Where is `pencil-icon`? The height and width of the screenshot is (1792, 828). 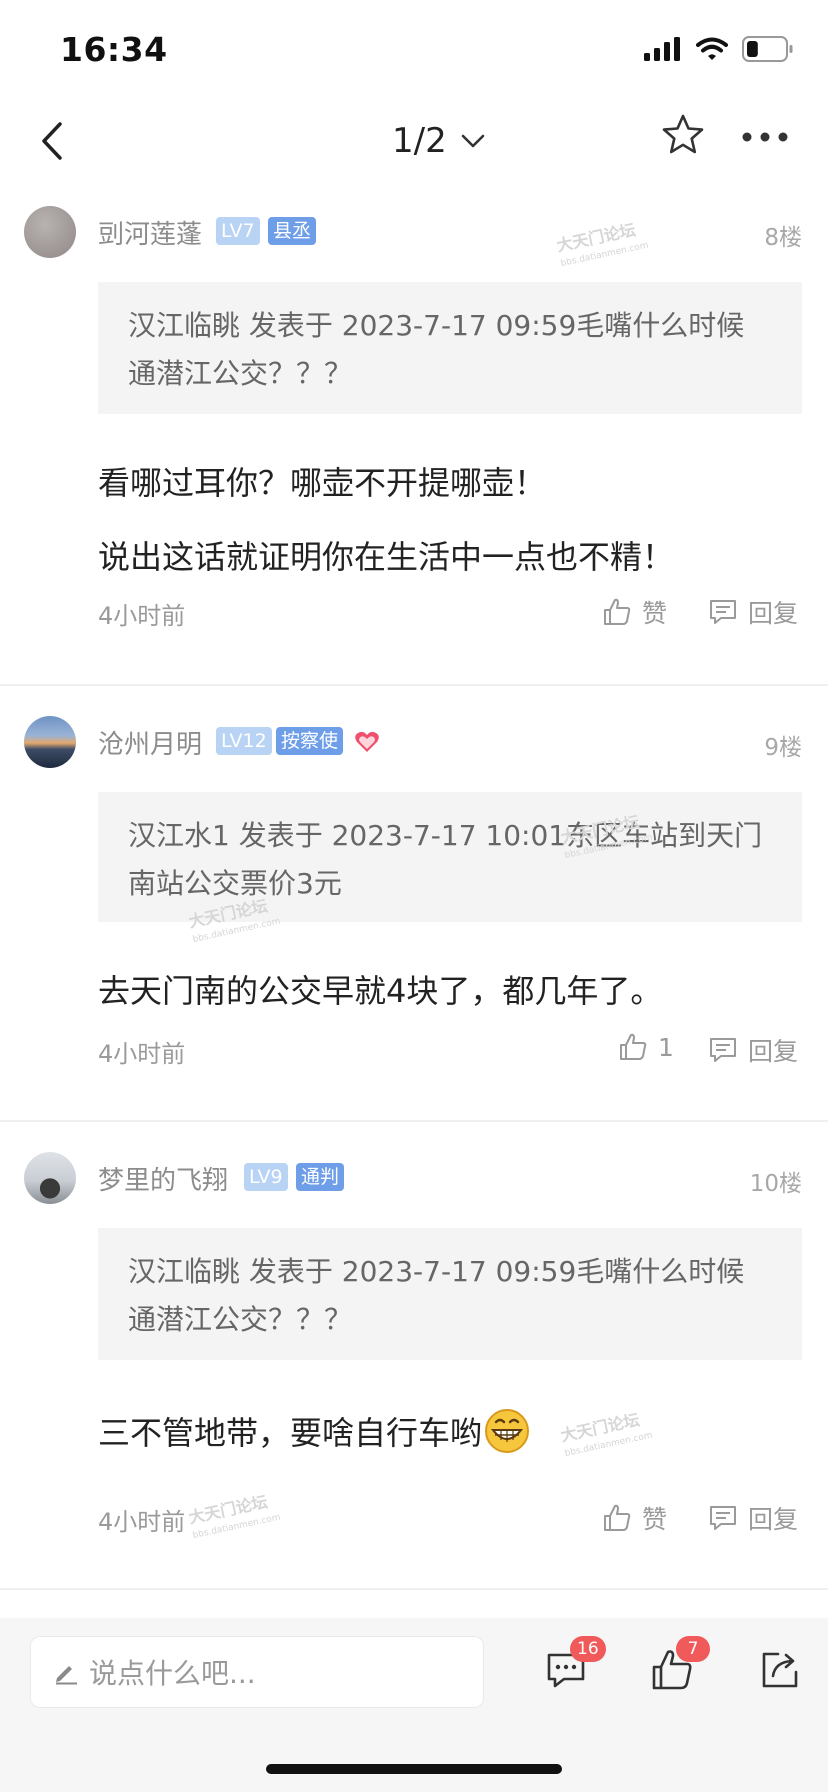 pencil-icon is located at coordinates (66, 1675).